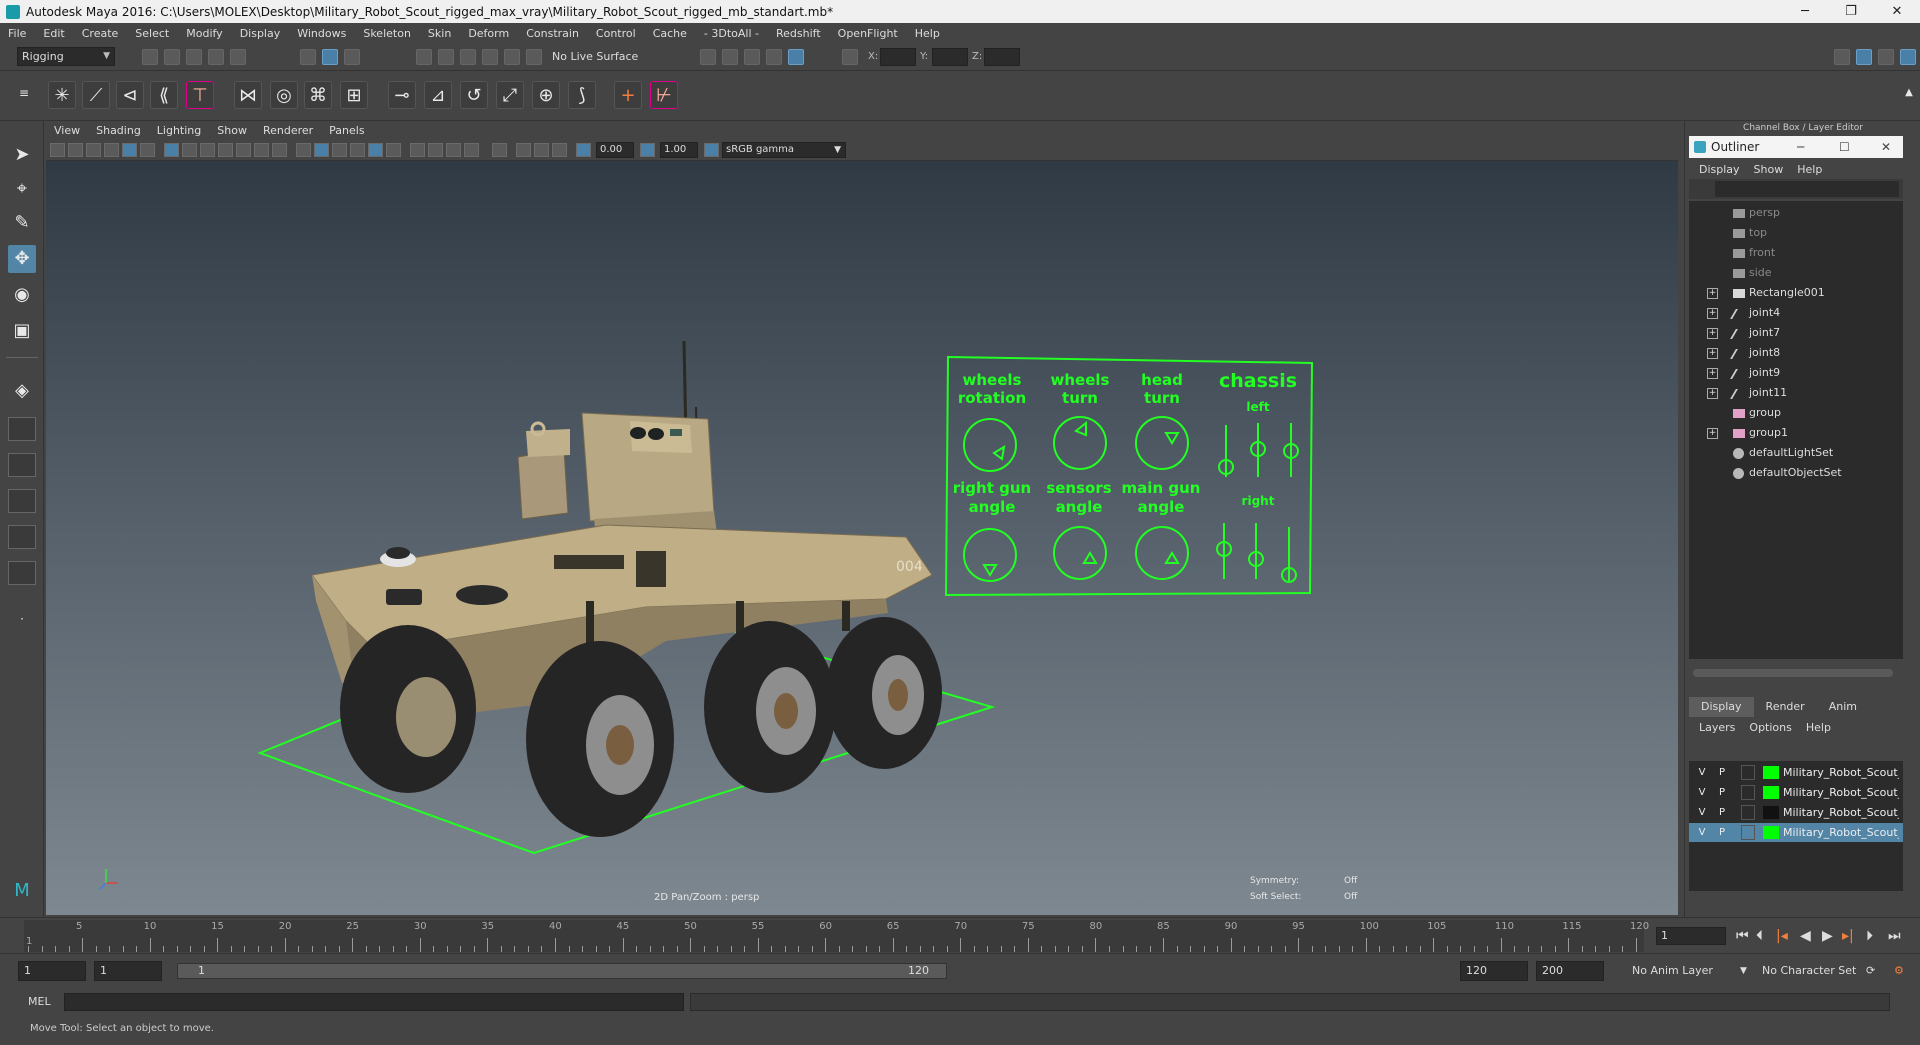 This screenshot has height=1045, width=1920. Describe the element at coordinates (24, 93) in the screenshot. I see `shelf-options-icon: ≡` at that location.